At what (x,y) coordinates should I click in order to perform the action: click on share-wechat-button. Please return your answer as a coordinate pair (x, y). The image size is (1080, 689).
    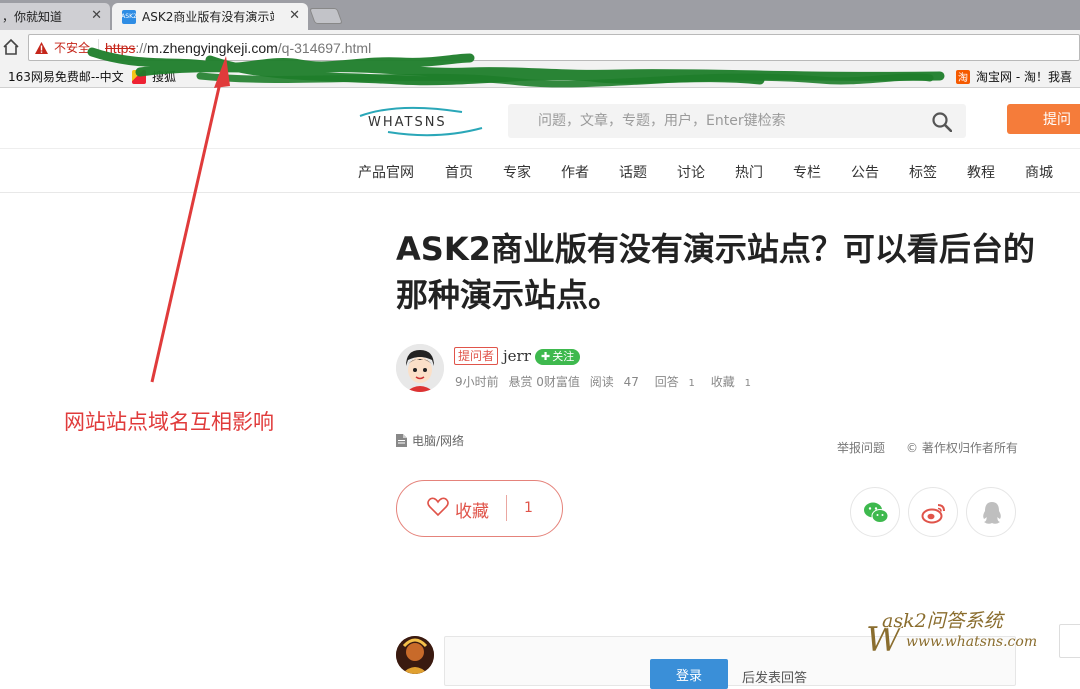
    Looking at the image, I should click on (875, 512).